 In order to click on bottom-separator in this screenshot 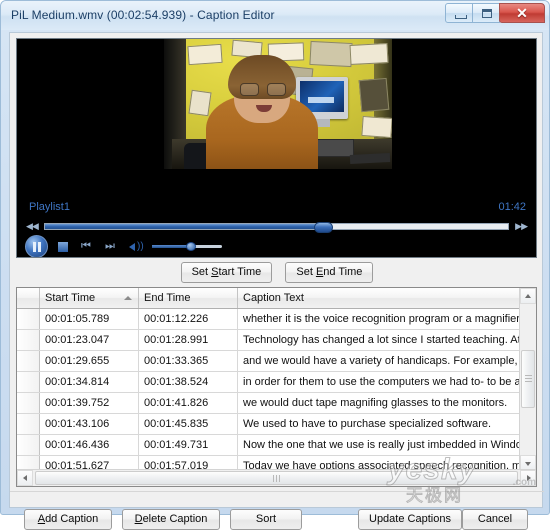, I will do `click(277, 491)`.